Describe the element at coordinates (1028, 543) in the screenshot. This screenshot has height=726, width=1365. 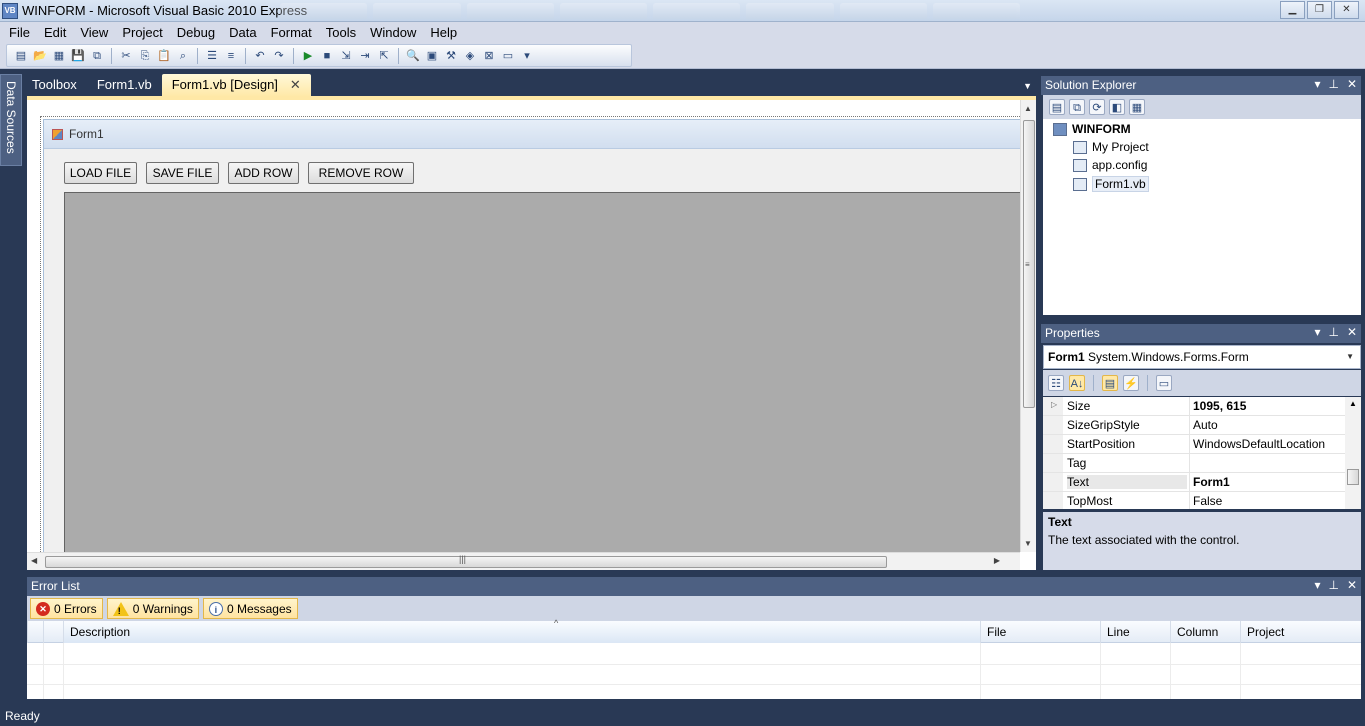
I see `scroll-down-icon: ▼` at that location.